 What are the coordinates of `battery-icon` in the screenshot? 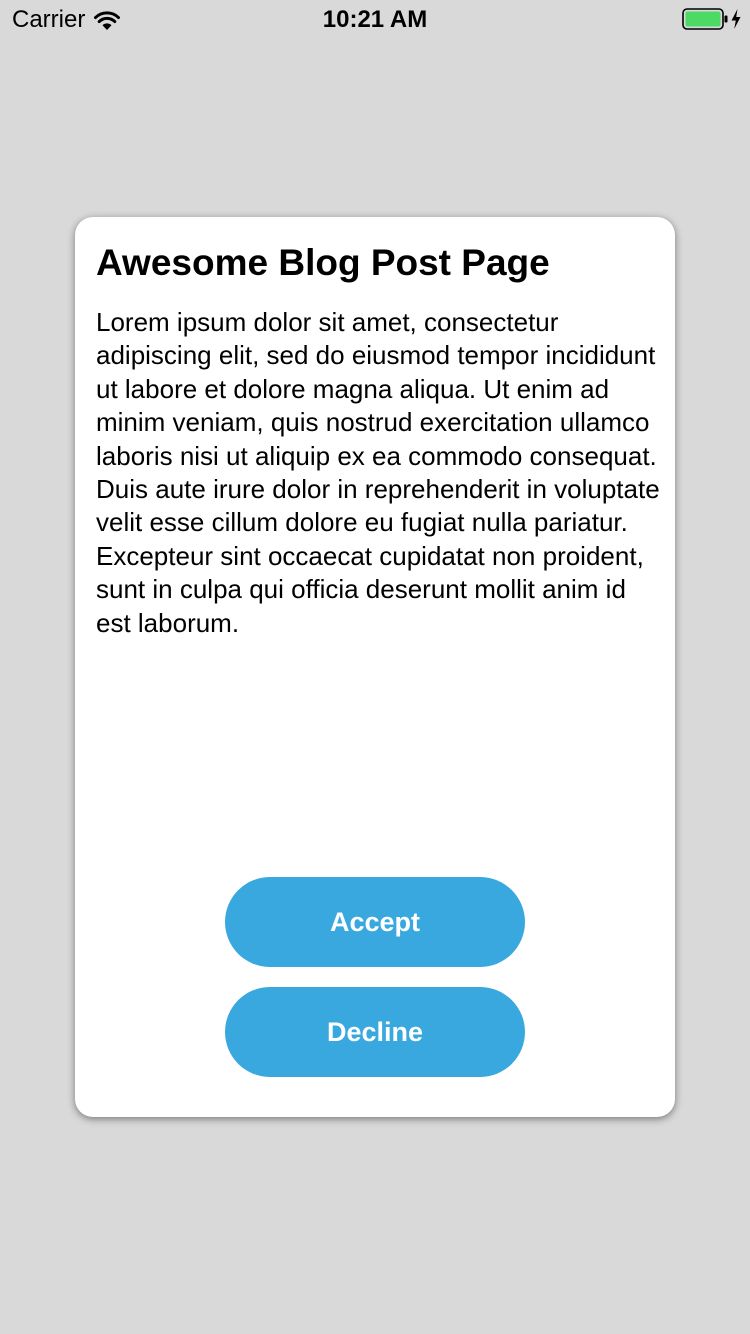 It's located at (705, 19).